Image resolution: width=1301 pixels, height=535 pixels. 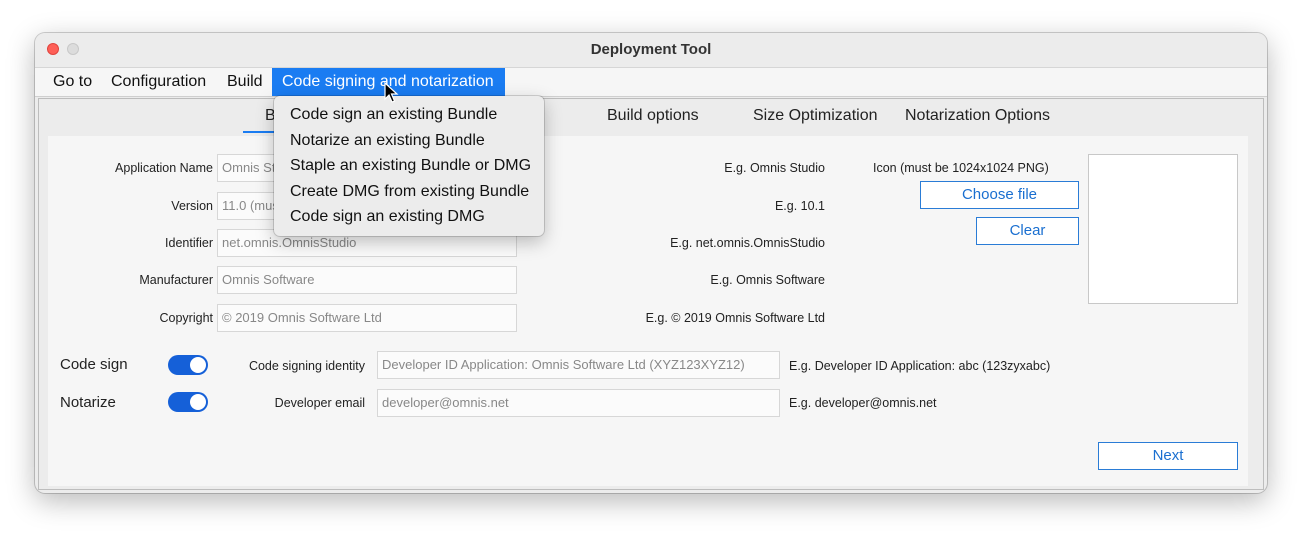 I want to click on menu-item-code-sign-bundle: Code sign an existing Bundle, so click(x=409, y=115).